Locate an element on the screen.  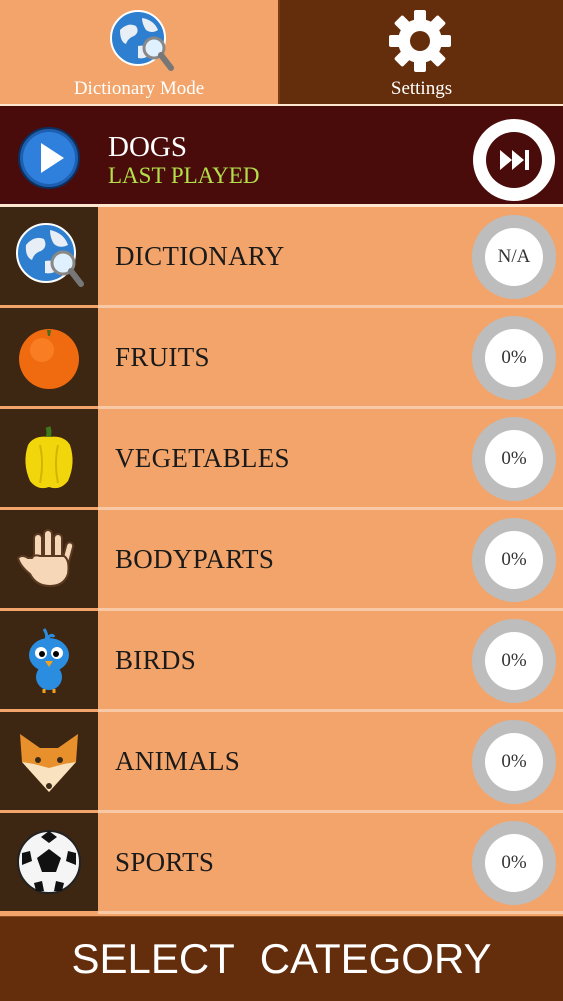
orange-icon is located at coordinates (49, 359).